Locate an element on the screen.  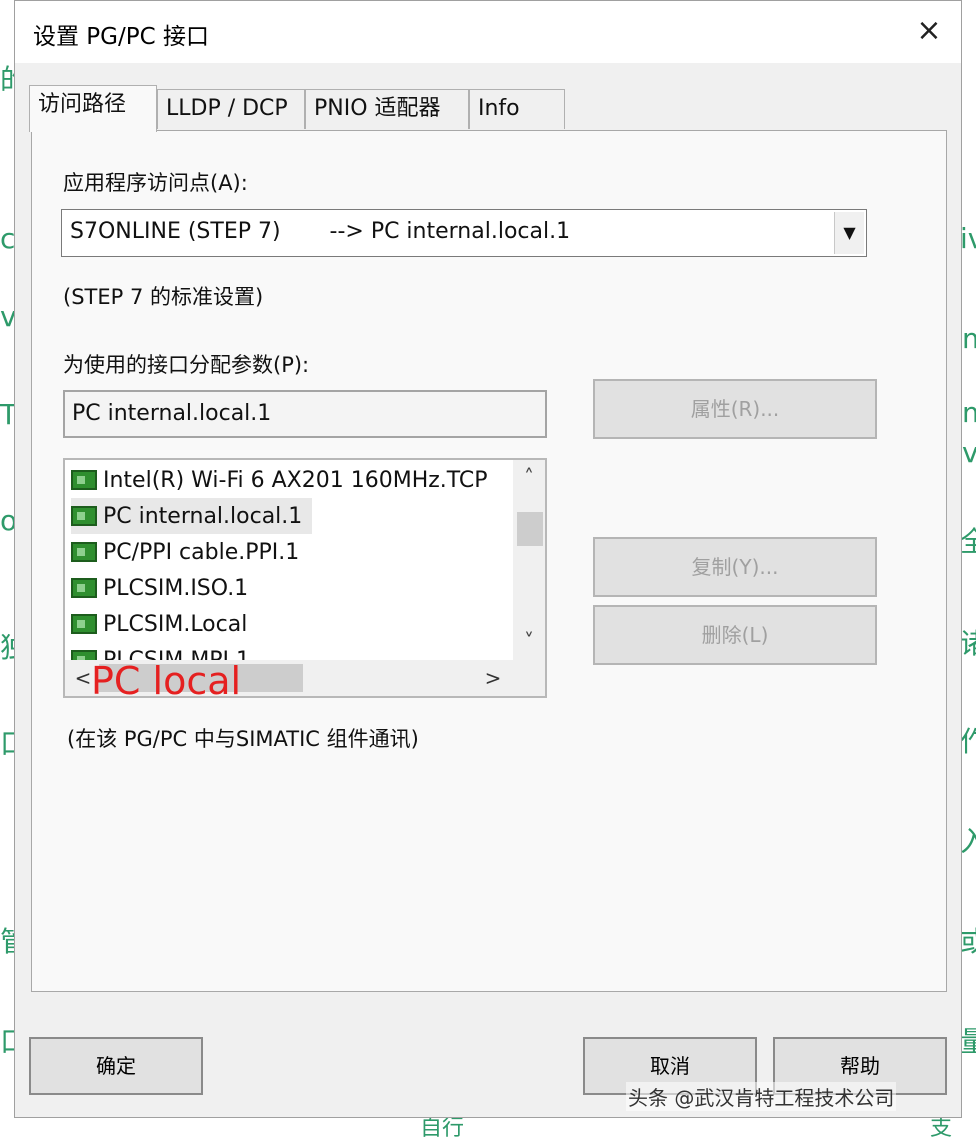
tab-access-path: 访问路径 is located at coordinates (93, 108).